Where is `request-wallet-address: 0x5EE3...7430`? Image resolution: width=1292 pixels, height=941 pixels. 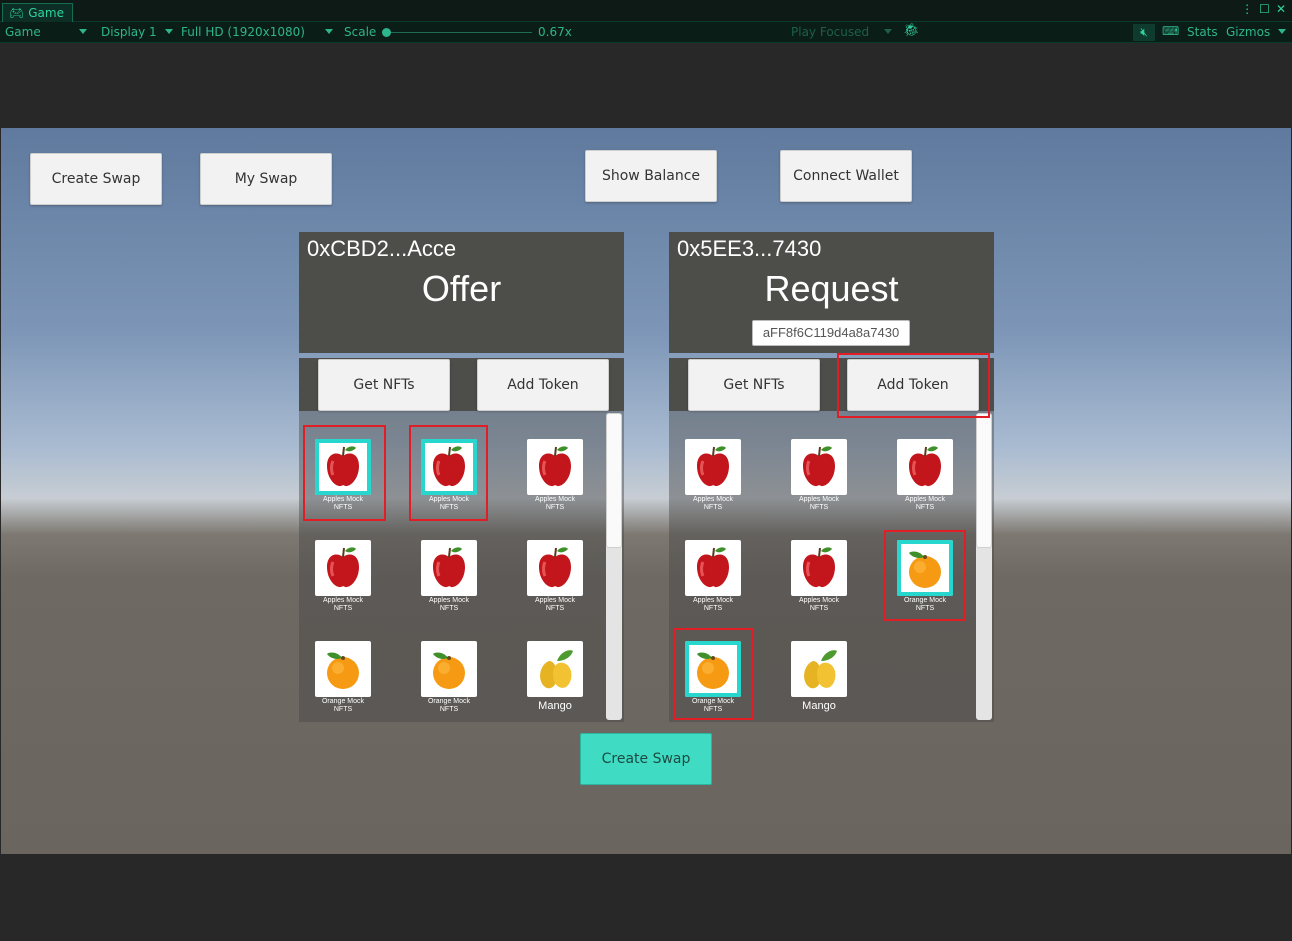 request-wallet-address: 0x5EE3...7430 is located at coordinates (749, 248).